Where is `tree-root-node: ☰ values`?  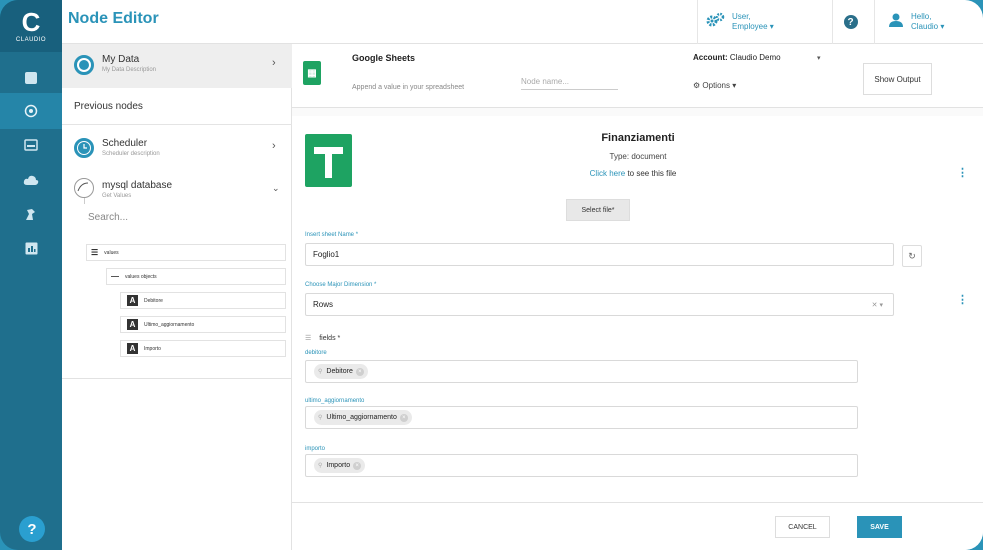
tree-root-node: ☰ values is located at coordinates (186, 252).